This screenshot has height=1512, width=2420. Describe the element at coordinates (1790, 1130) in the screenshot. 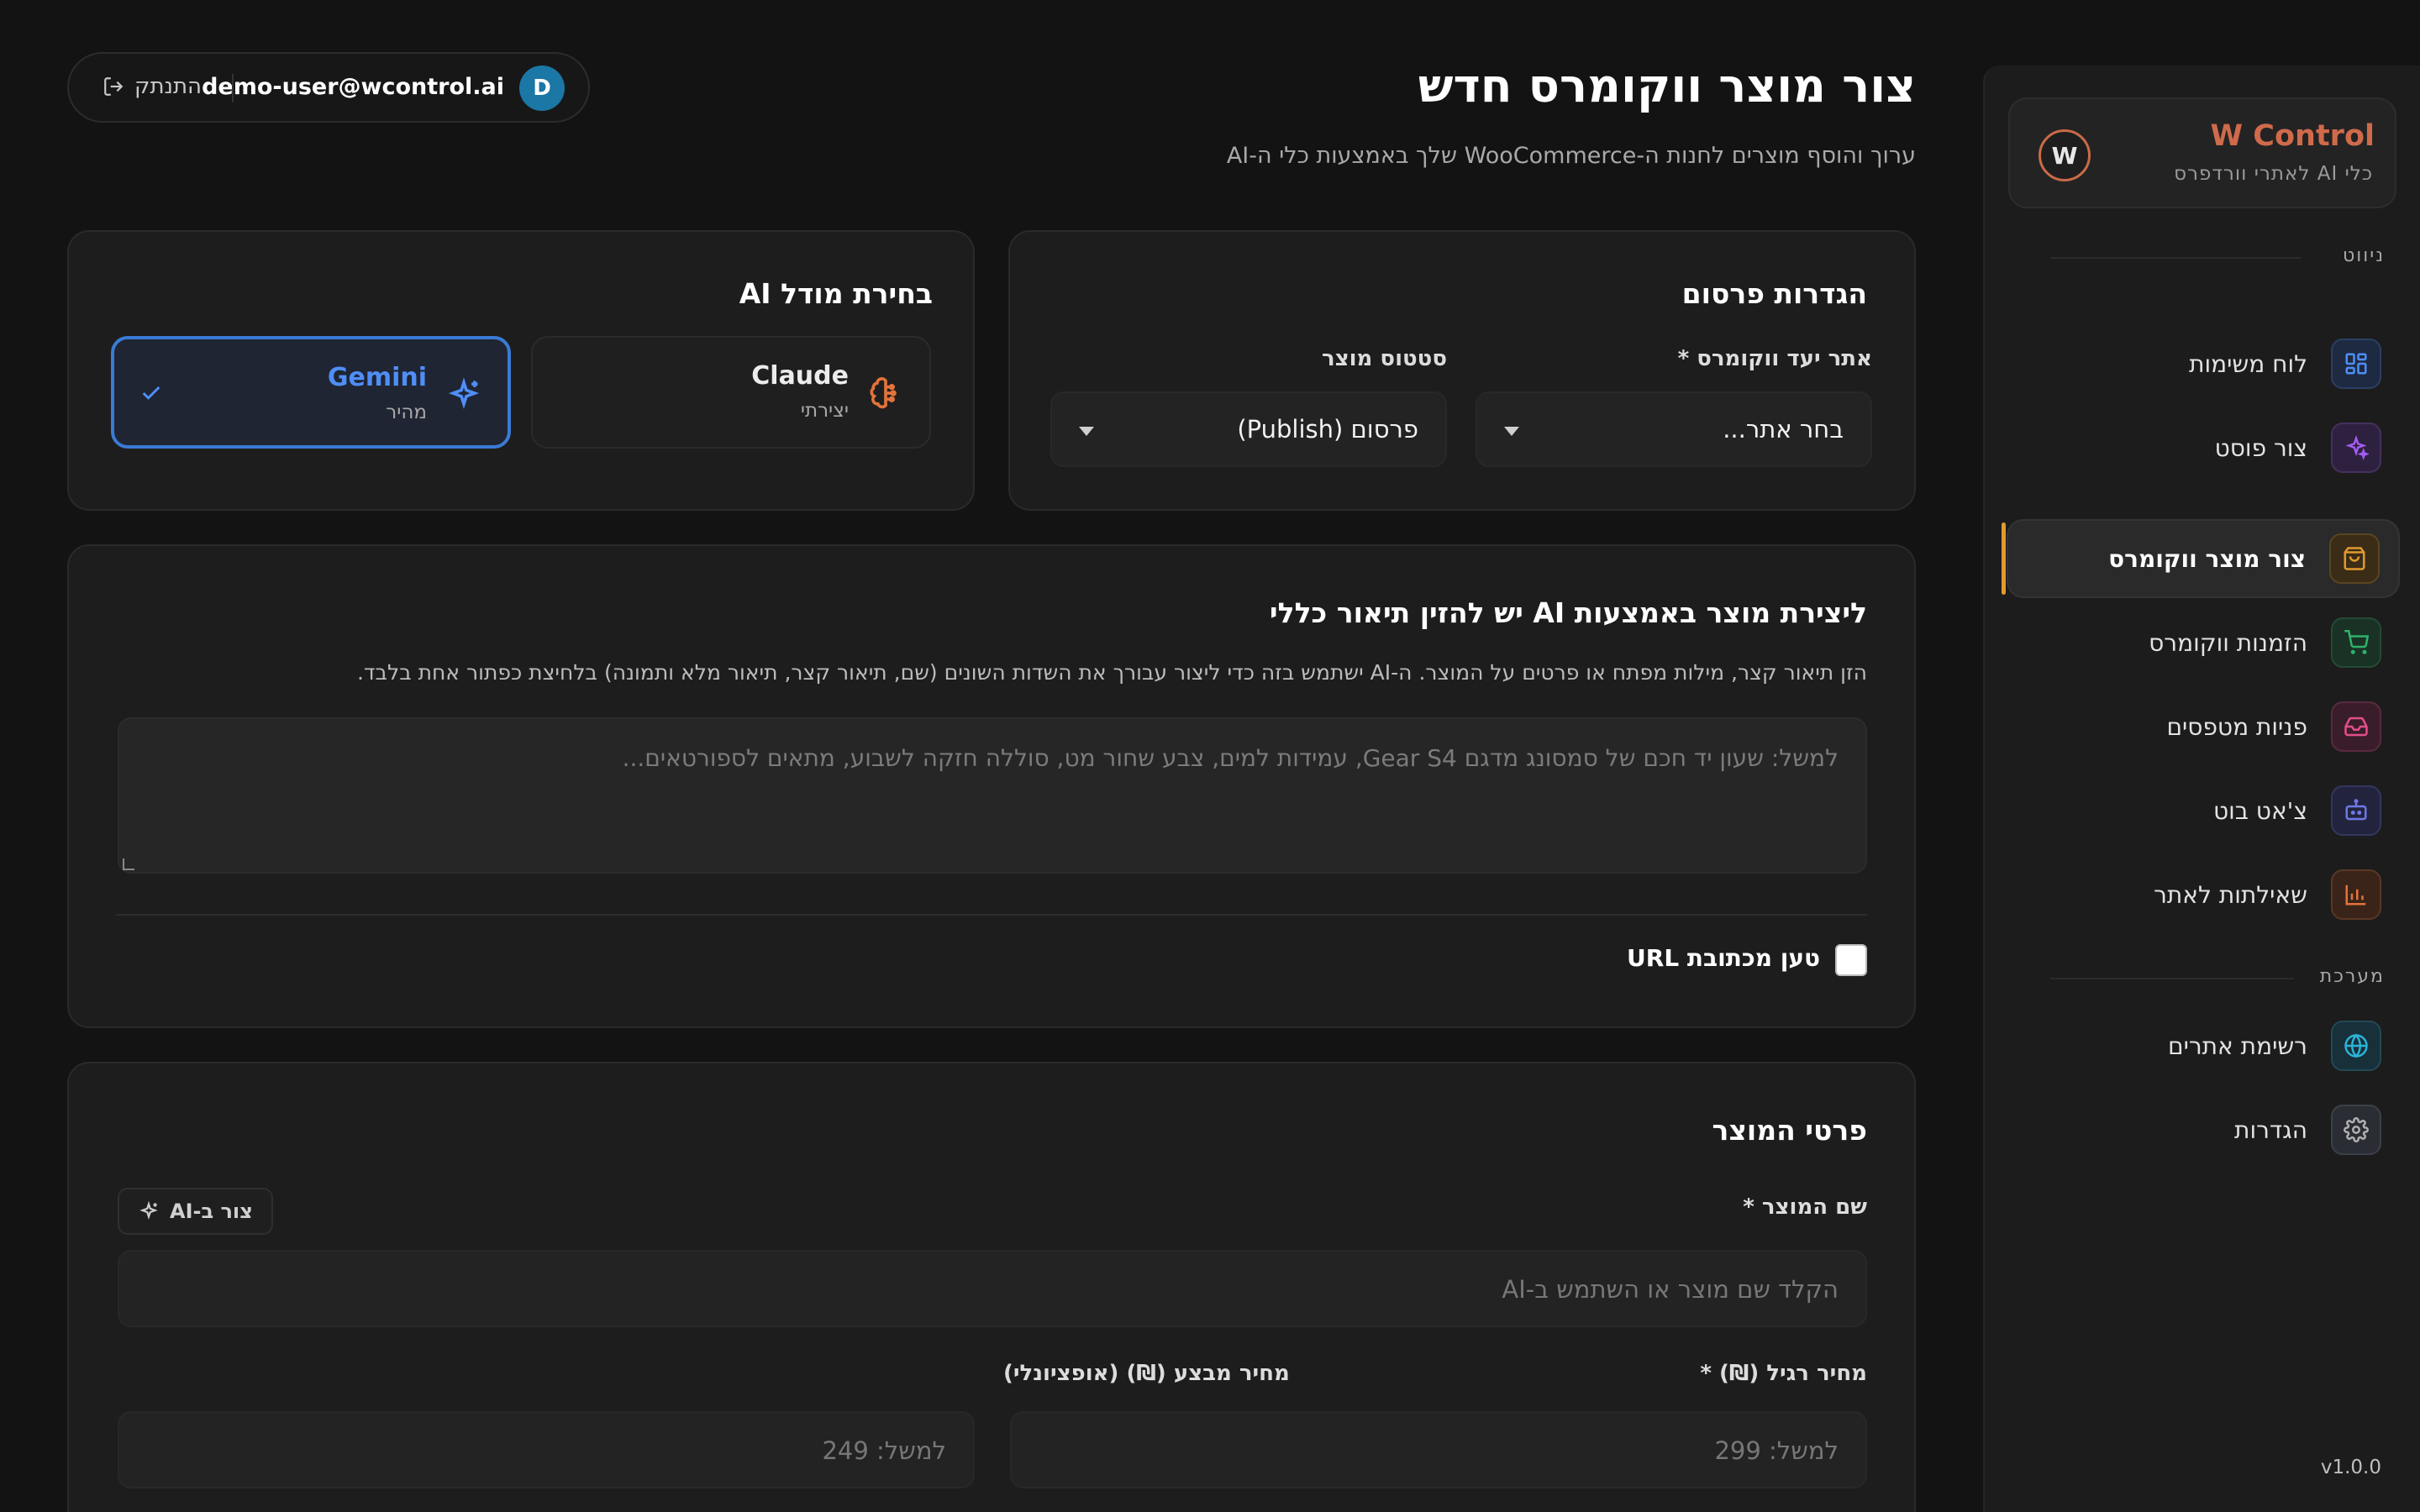

I see `card-title: פרטי המוצר` at that location.